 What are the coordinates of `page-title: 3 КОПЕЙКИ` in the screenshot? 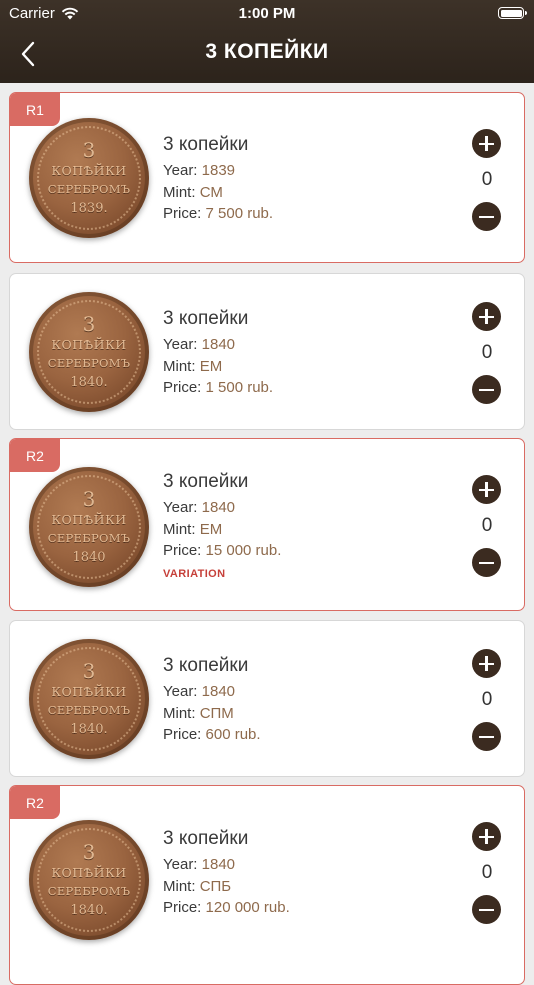 It's located at (267, 51).